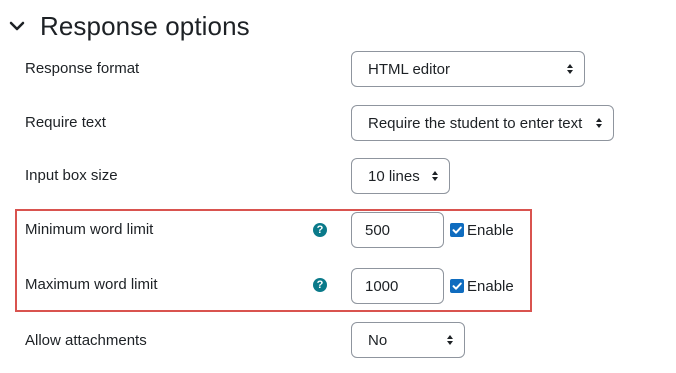 The width and height of the screenshot is (676, 373). I want to click on allow-attachments-label: Allow attachments, so click(86, 340).